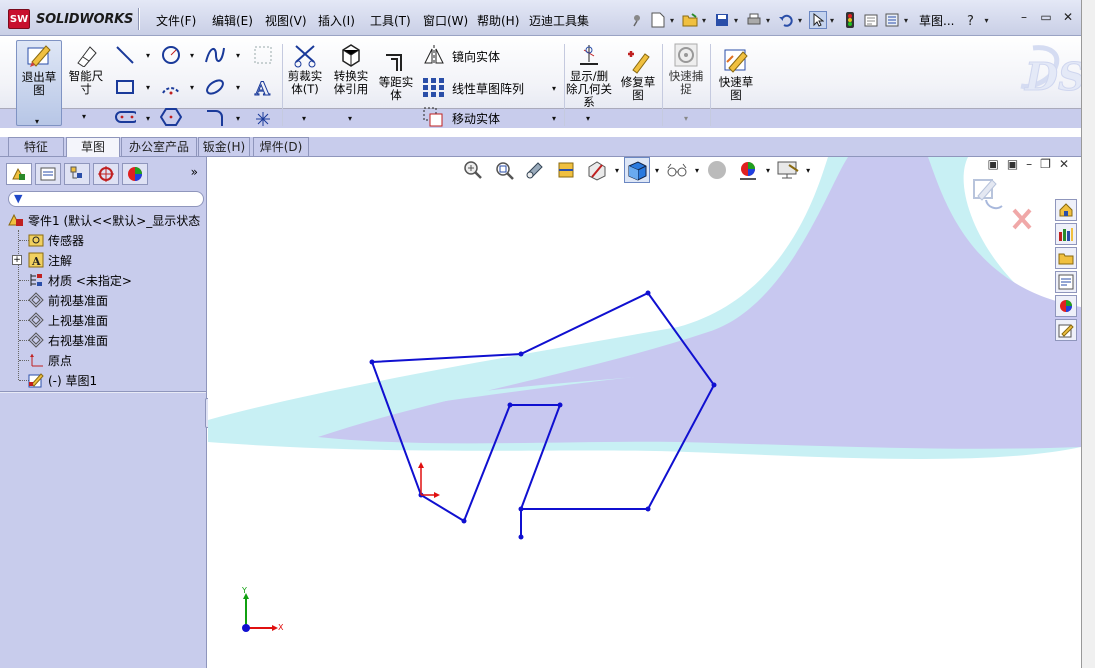 The height and width of the screenshot is (668, 1095). I want to click on menu-tools: 工具(T), so click(390, 20).